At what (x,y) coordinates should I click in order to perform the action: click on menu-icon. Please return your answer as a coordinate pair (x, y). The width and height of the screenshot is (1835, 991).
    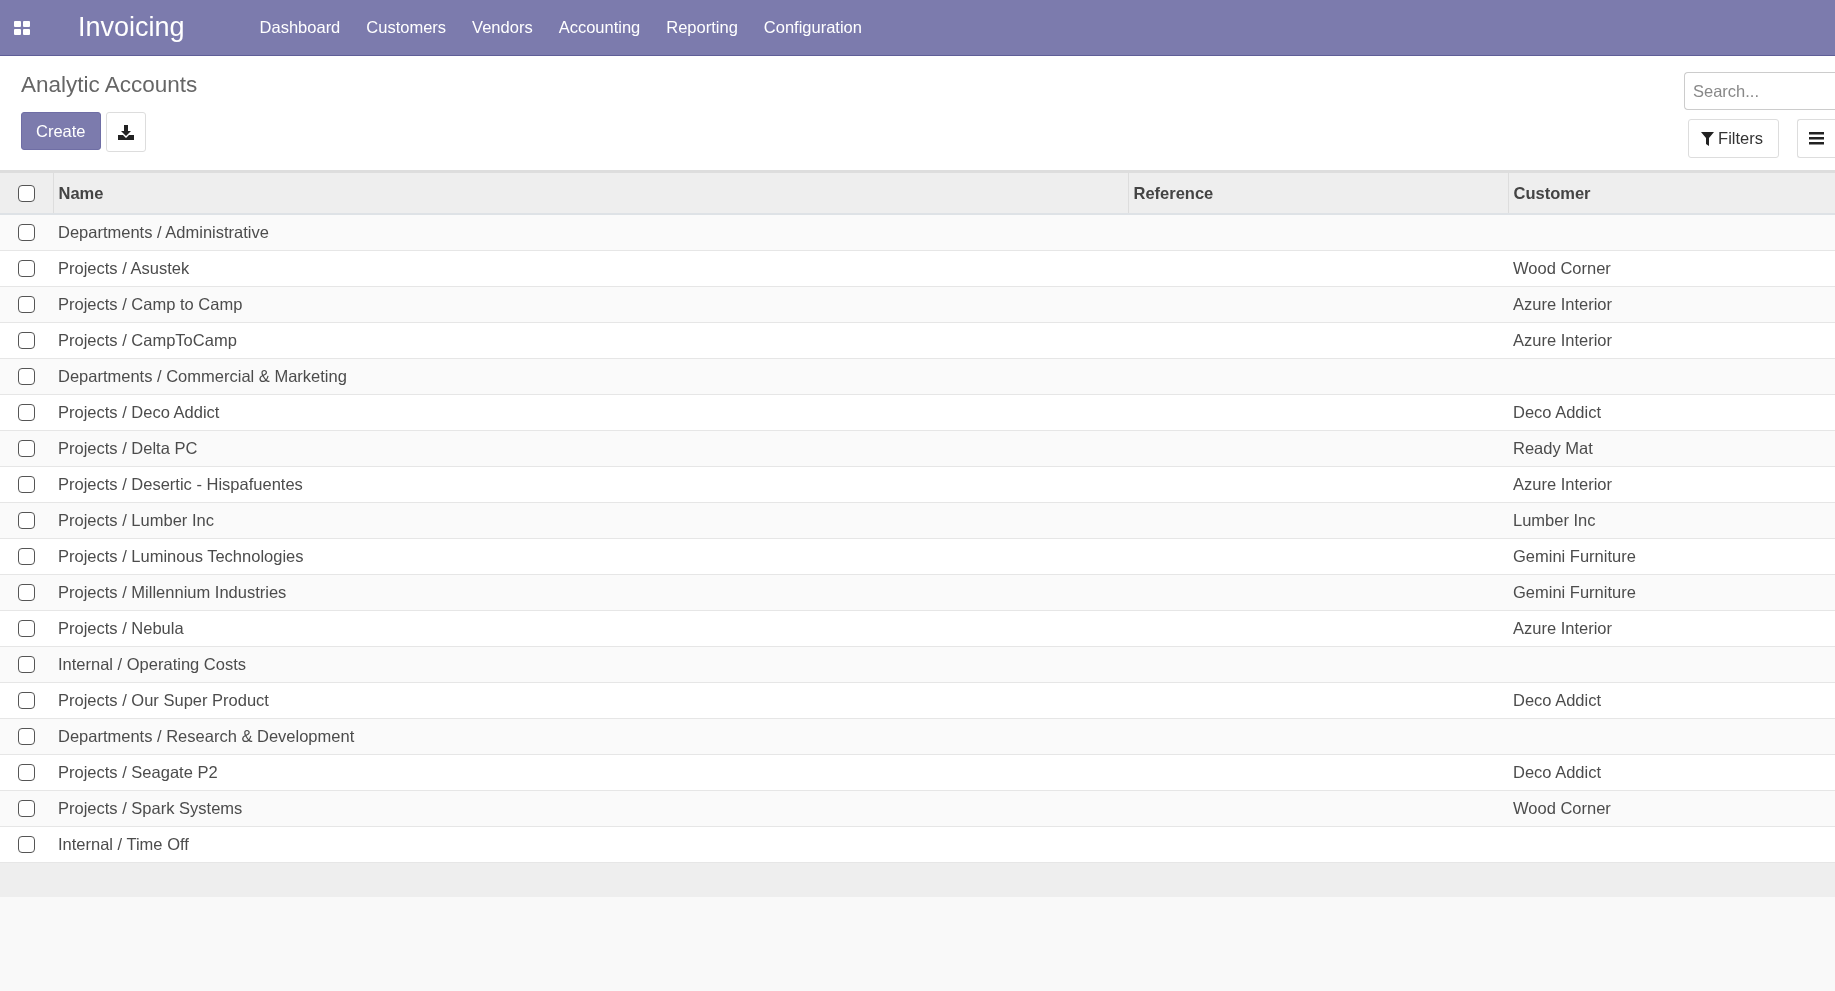
    Looking at the image, I should click on (1816, 138).